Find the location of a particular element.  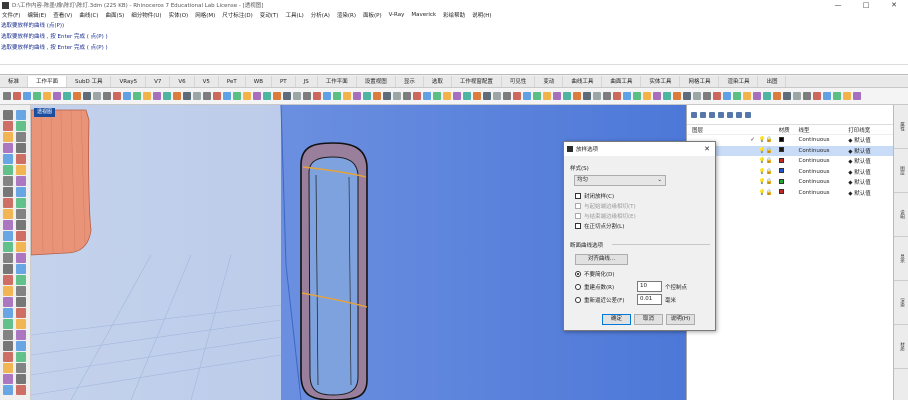

menu-subd: 细分物件(U) is located at coordinates (146, 15).